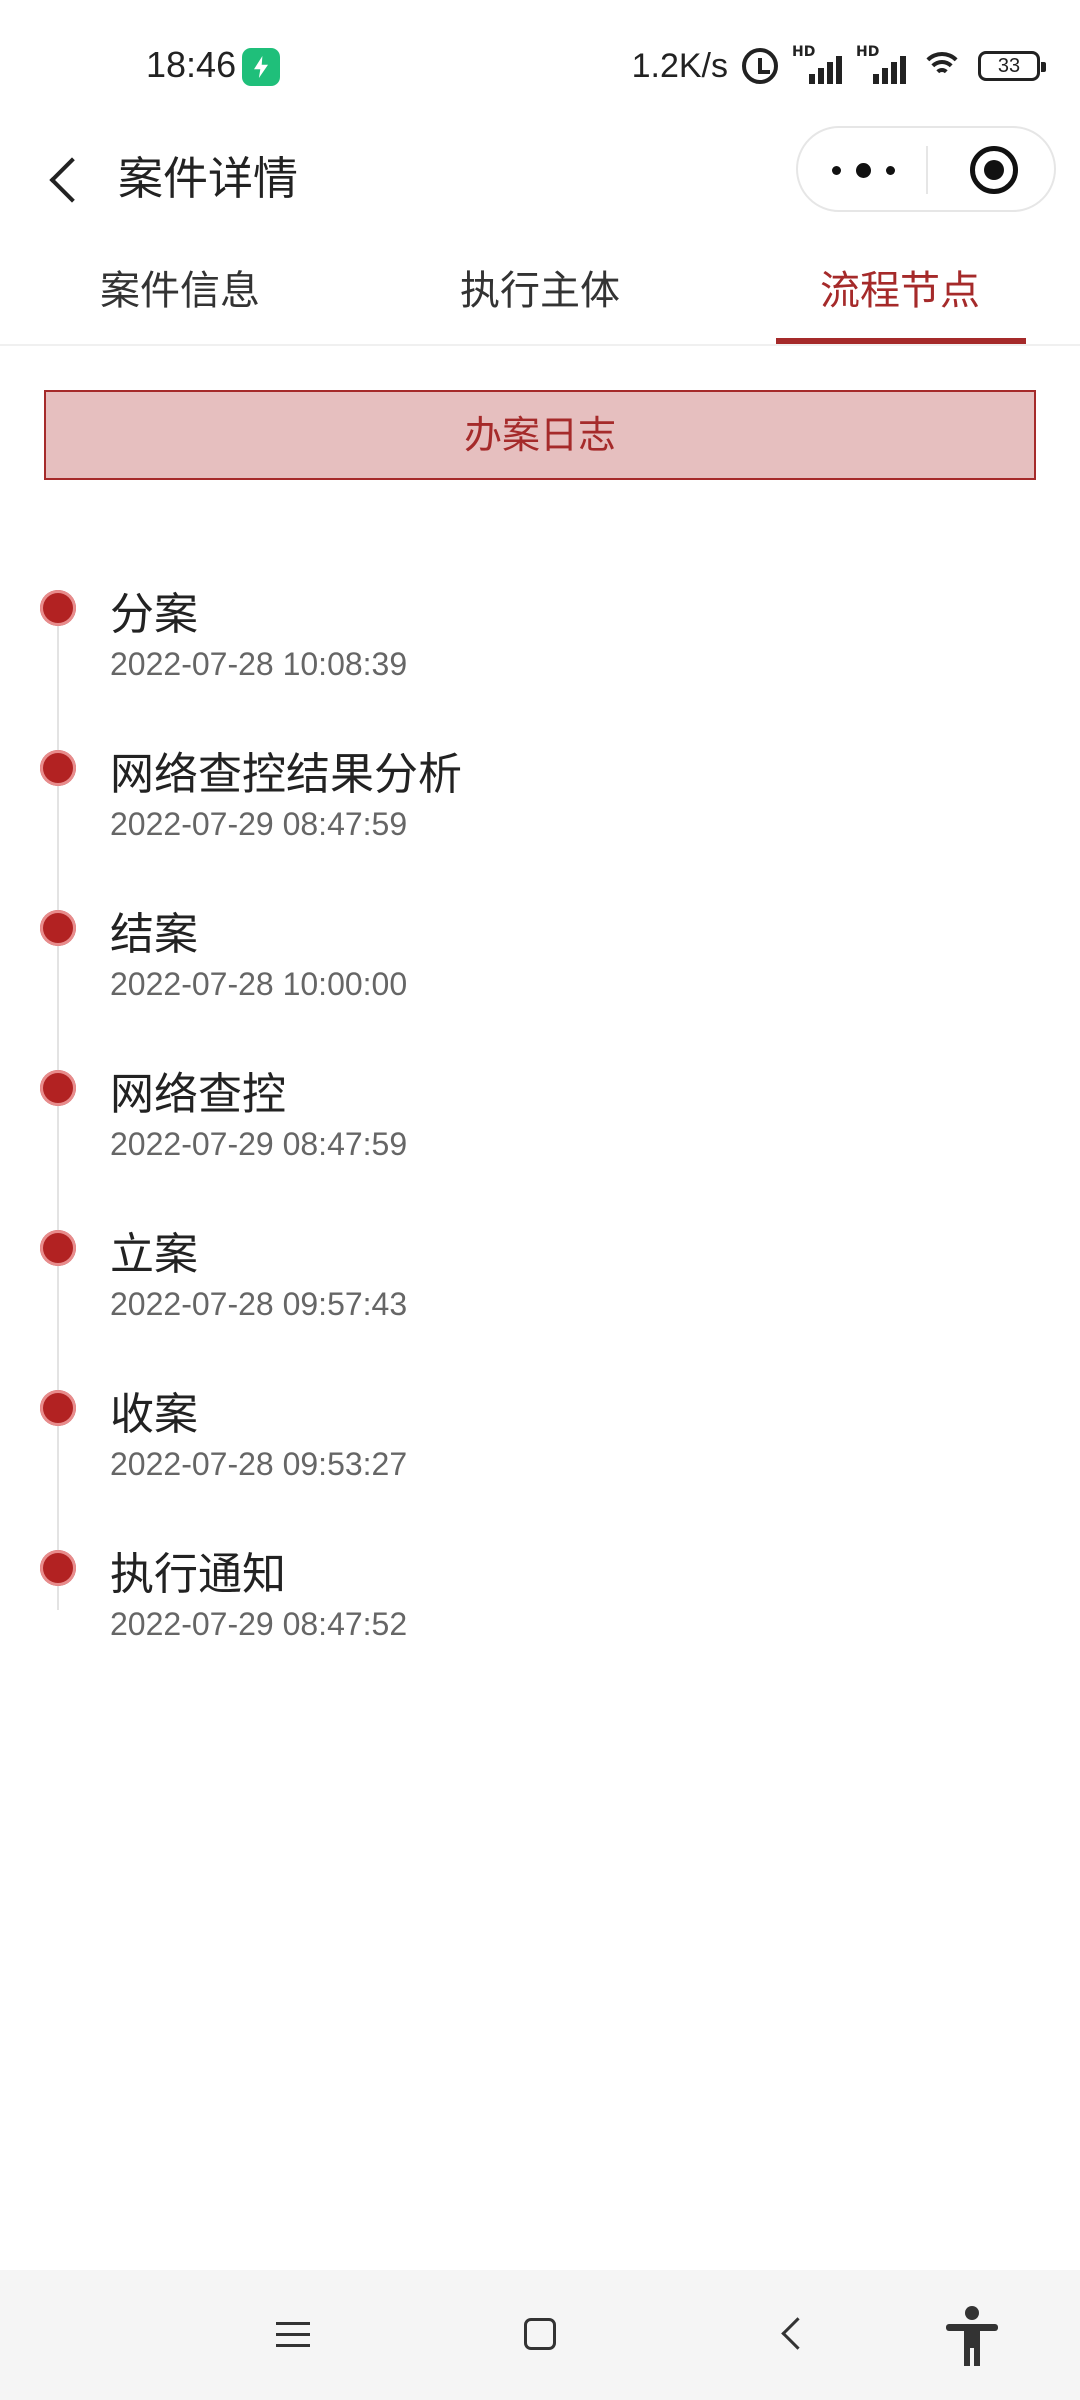 Image resolution: width=1080 pixels, height=2400 pixels. I want to click on timeline-item-title: 分案, so click(154, 614).